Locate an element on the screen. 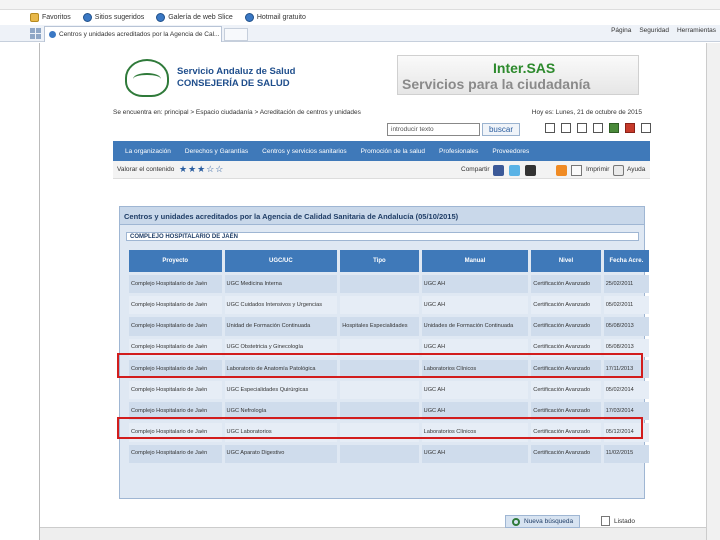 The width and height of the screenshot is (720, 540). help-label: Ayuda is located at coordinates (636, 169).